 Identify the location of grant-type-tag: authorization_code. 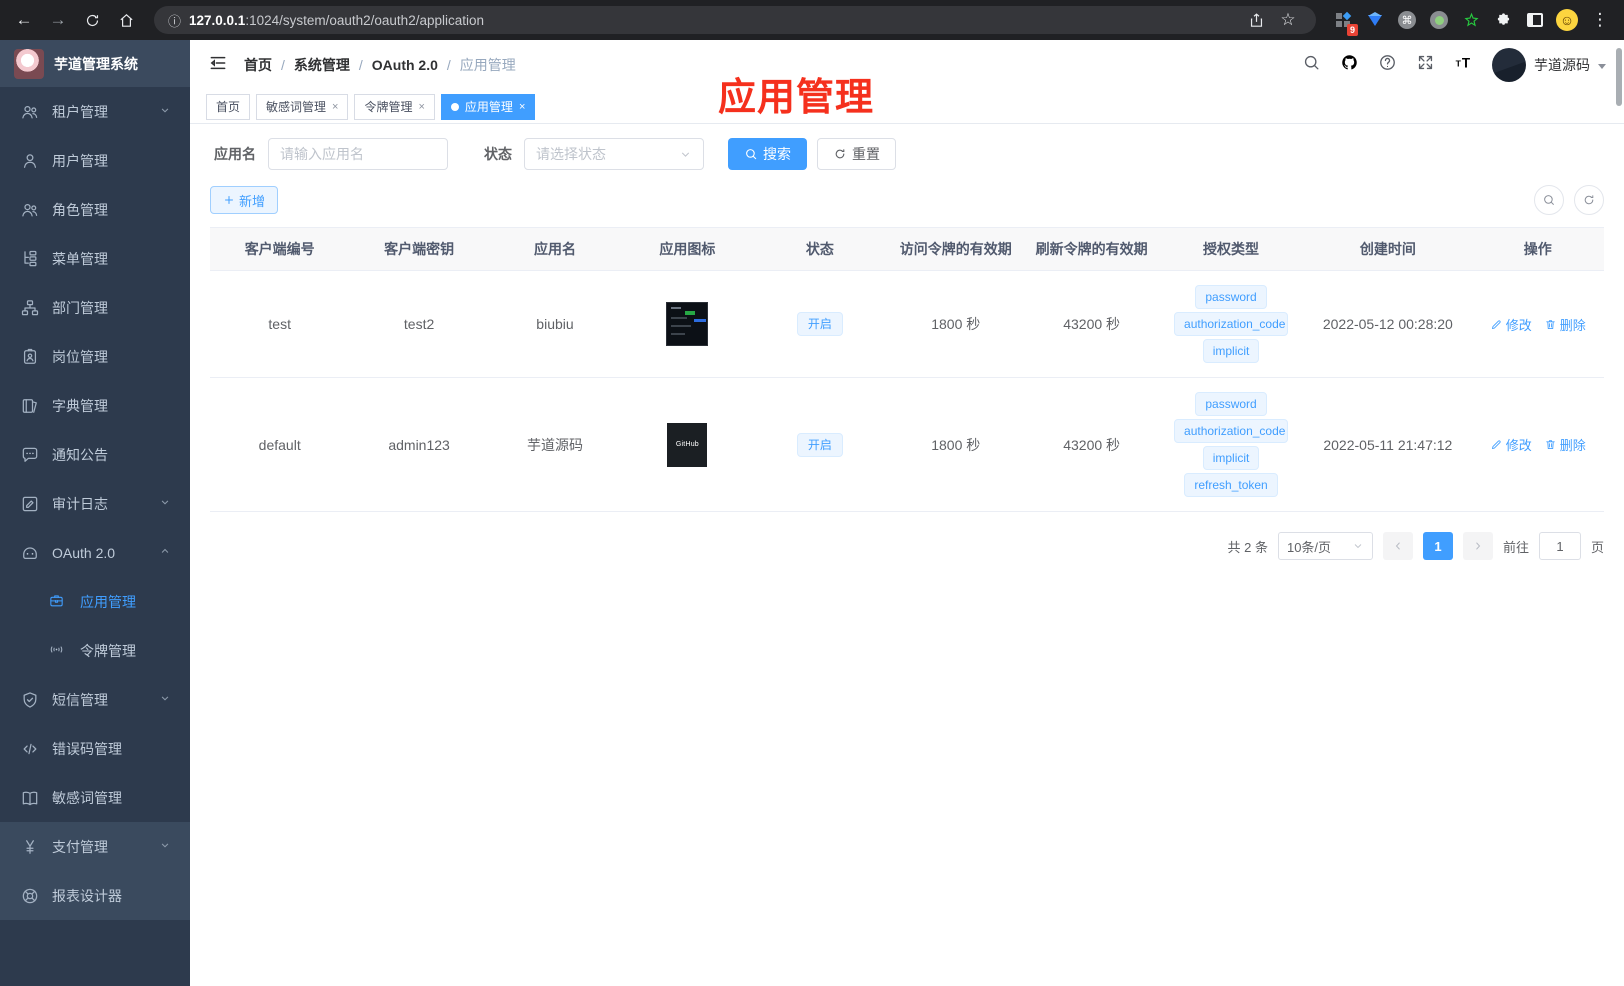
(1231, 324).